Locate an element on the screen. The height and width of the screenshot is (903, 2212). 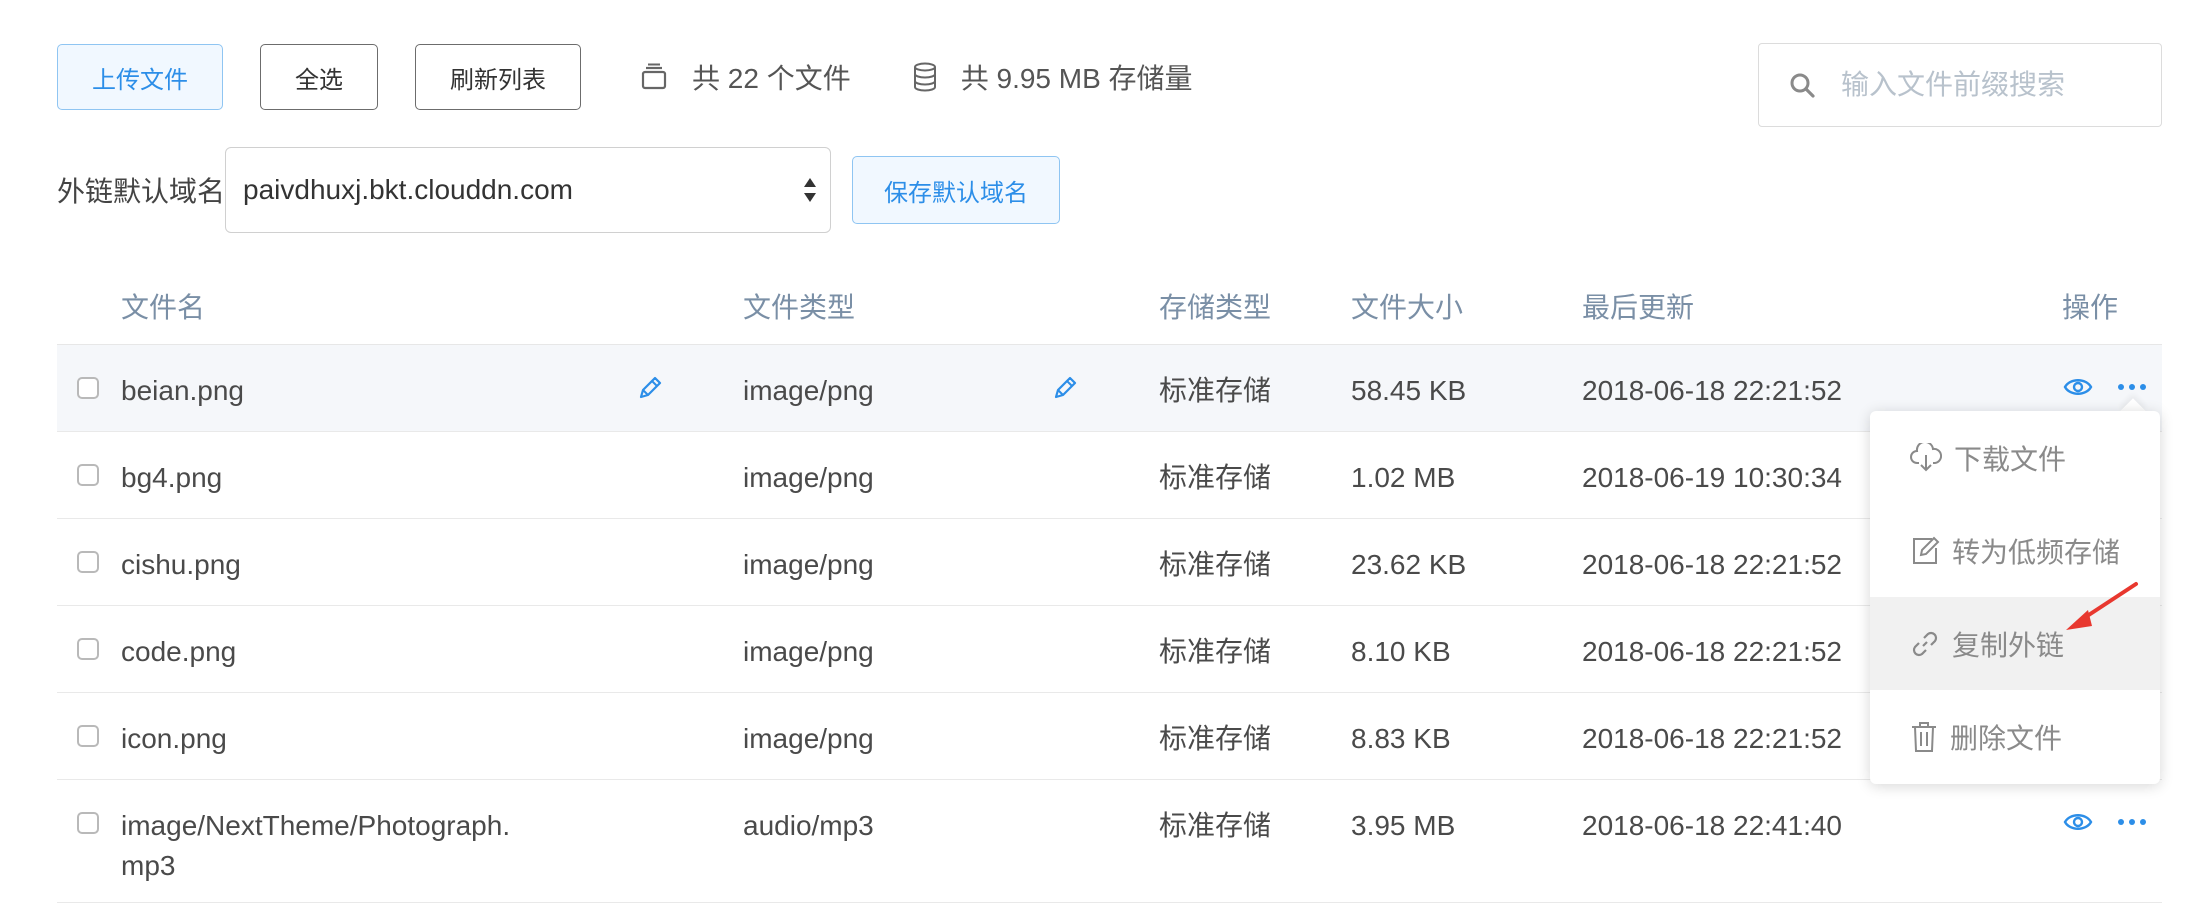
header-file-size: 文件大小 is located at coordinates (1407, 306).